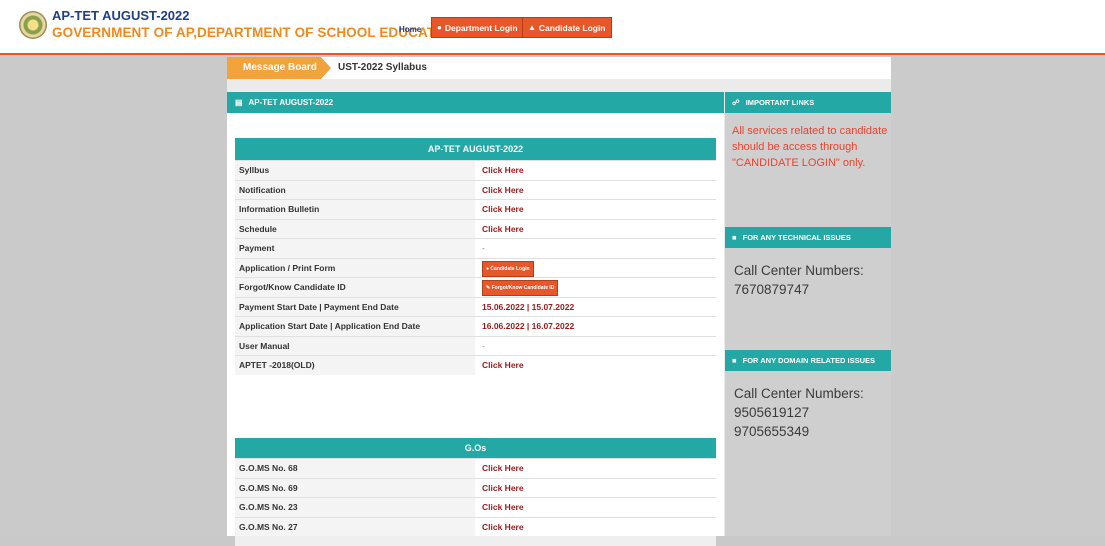  I want to click on payment-value: -, so click(483, 248).